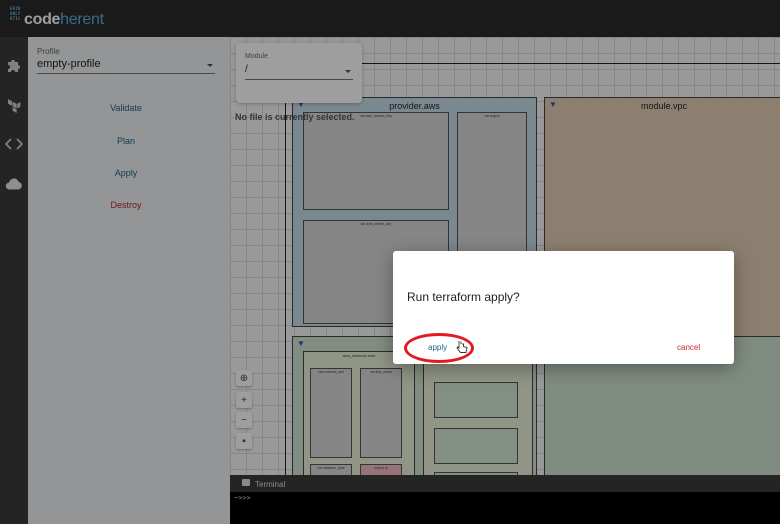  What do you see at coordinates (563, 307) in the screenshot?
I see `confirm-dialog: Run terraform apply? apply cancel` at bounding box center [563, 307].